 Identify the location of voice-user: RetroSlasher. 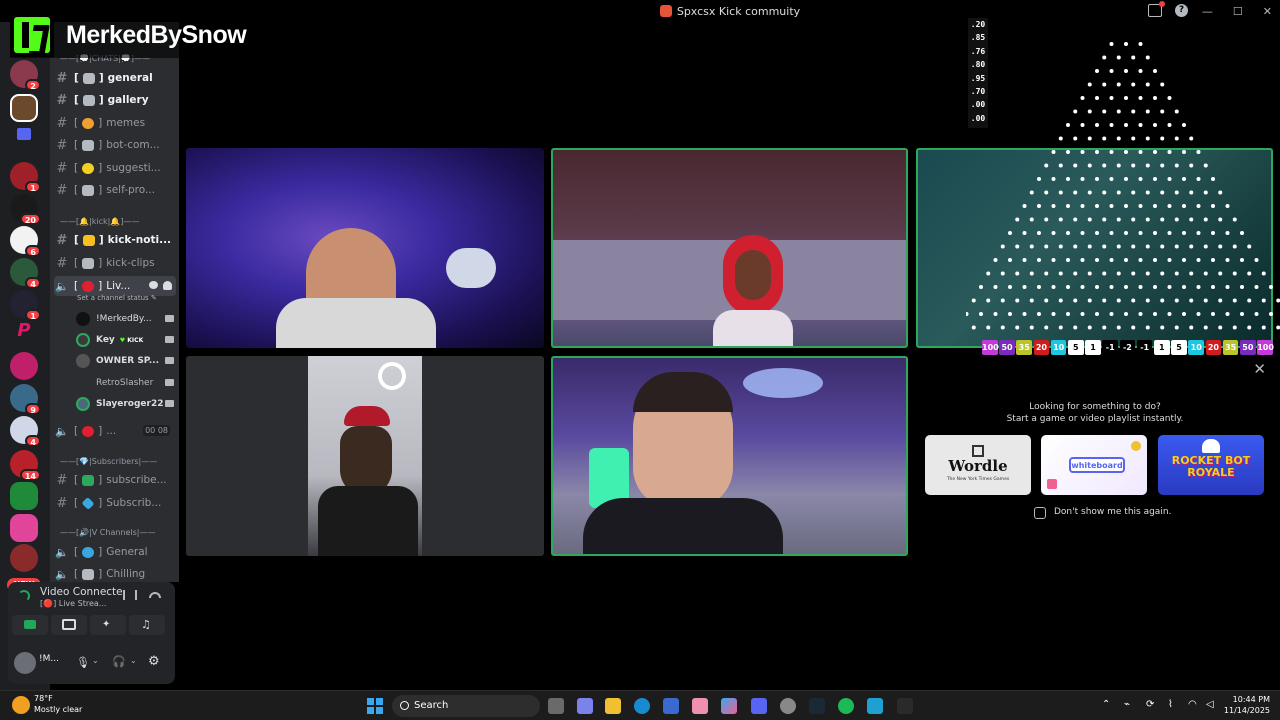
(126, 383).